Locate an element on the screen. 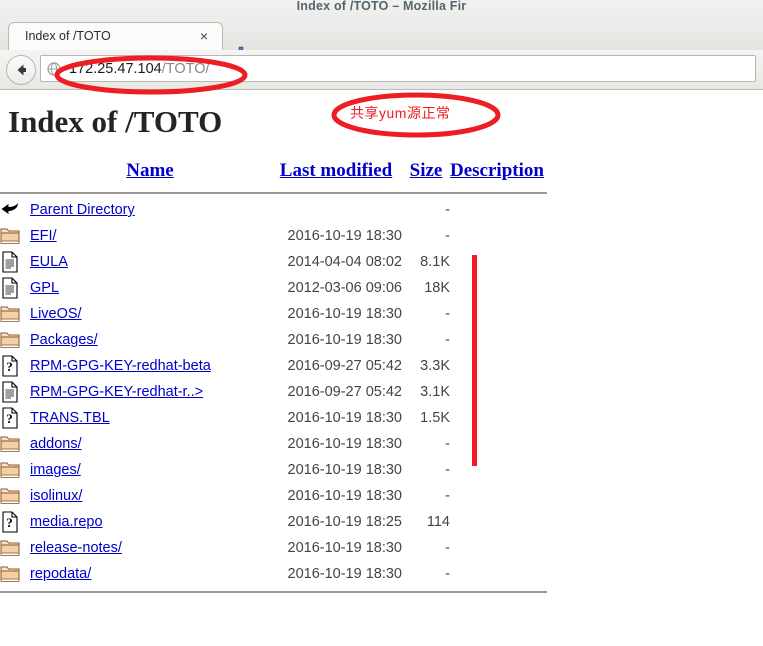  row-name: addons/ is located at coordinates (150, 444).